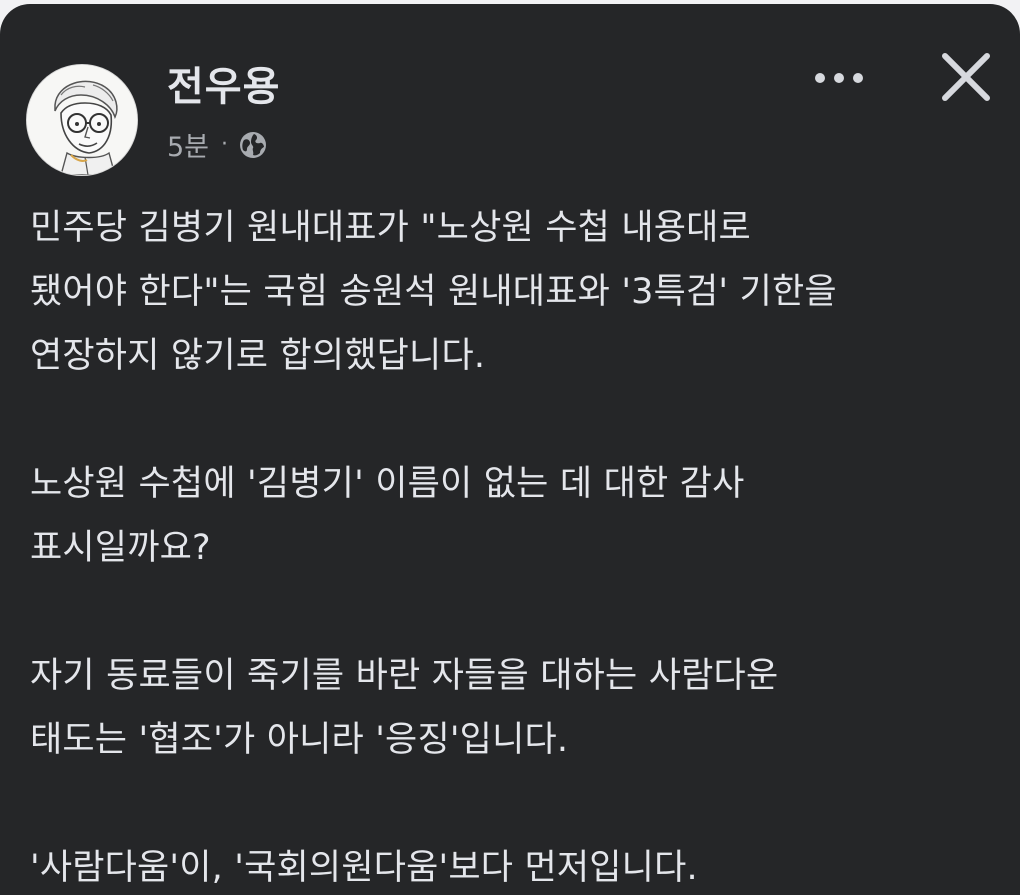 The image size is (1020, 895). Describe the element at coordinates (188, 144) in the screenshot. I see `post-timestamp: 5분` at that location.